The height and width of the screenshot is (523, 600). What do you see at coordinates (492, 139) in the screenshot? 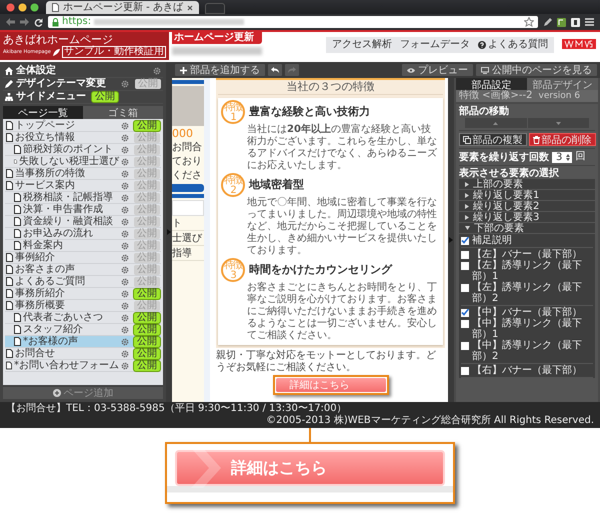
I see `copy-part-button: 部品の複製` at bounding box center [492, 139].